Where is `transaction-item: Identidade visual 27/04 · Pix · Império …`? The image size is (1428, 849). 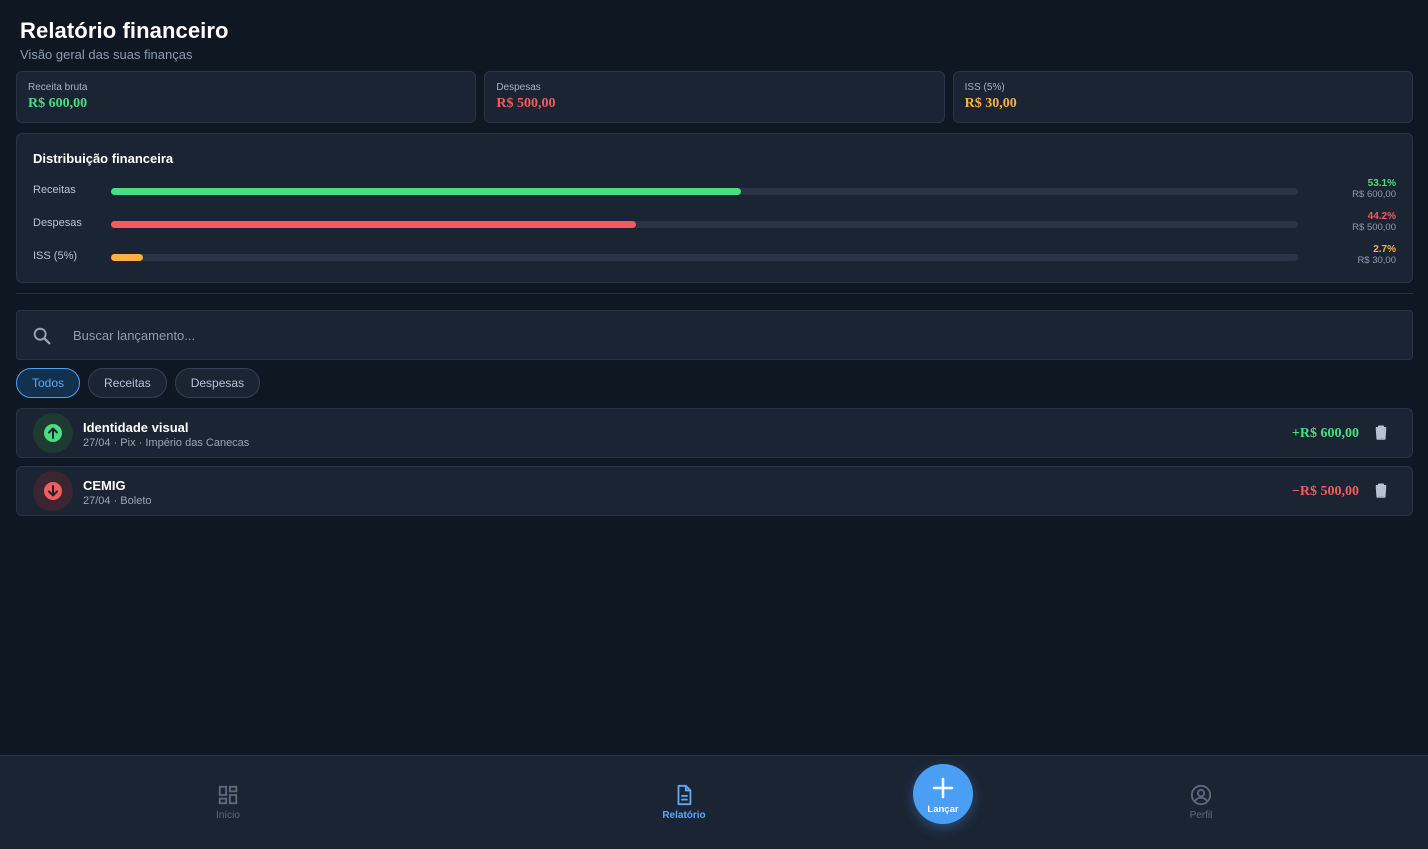
transaction-item: Identidade visual 27/04 · Pix · Império … is located at coordinates (714, 433).